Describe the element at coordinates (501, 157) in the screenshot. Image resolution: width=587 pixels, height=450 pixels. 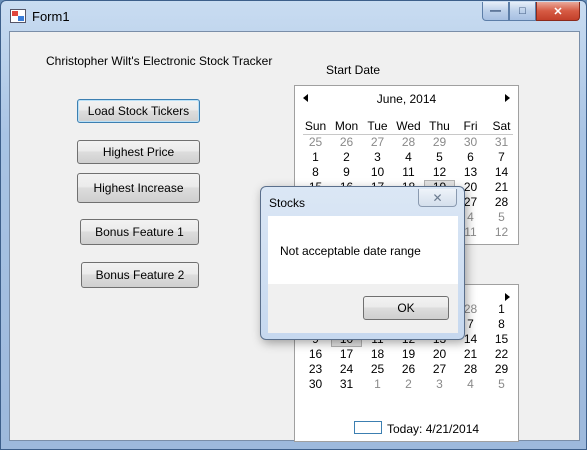
I see `calendar-day: 7` at that location.